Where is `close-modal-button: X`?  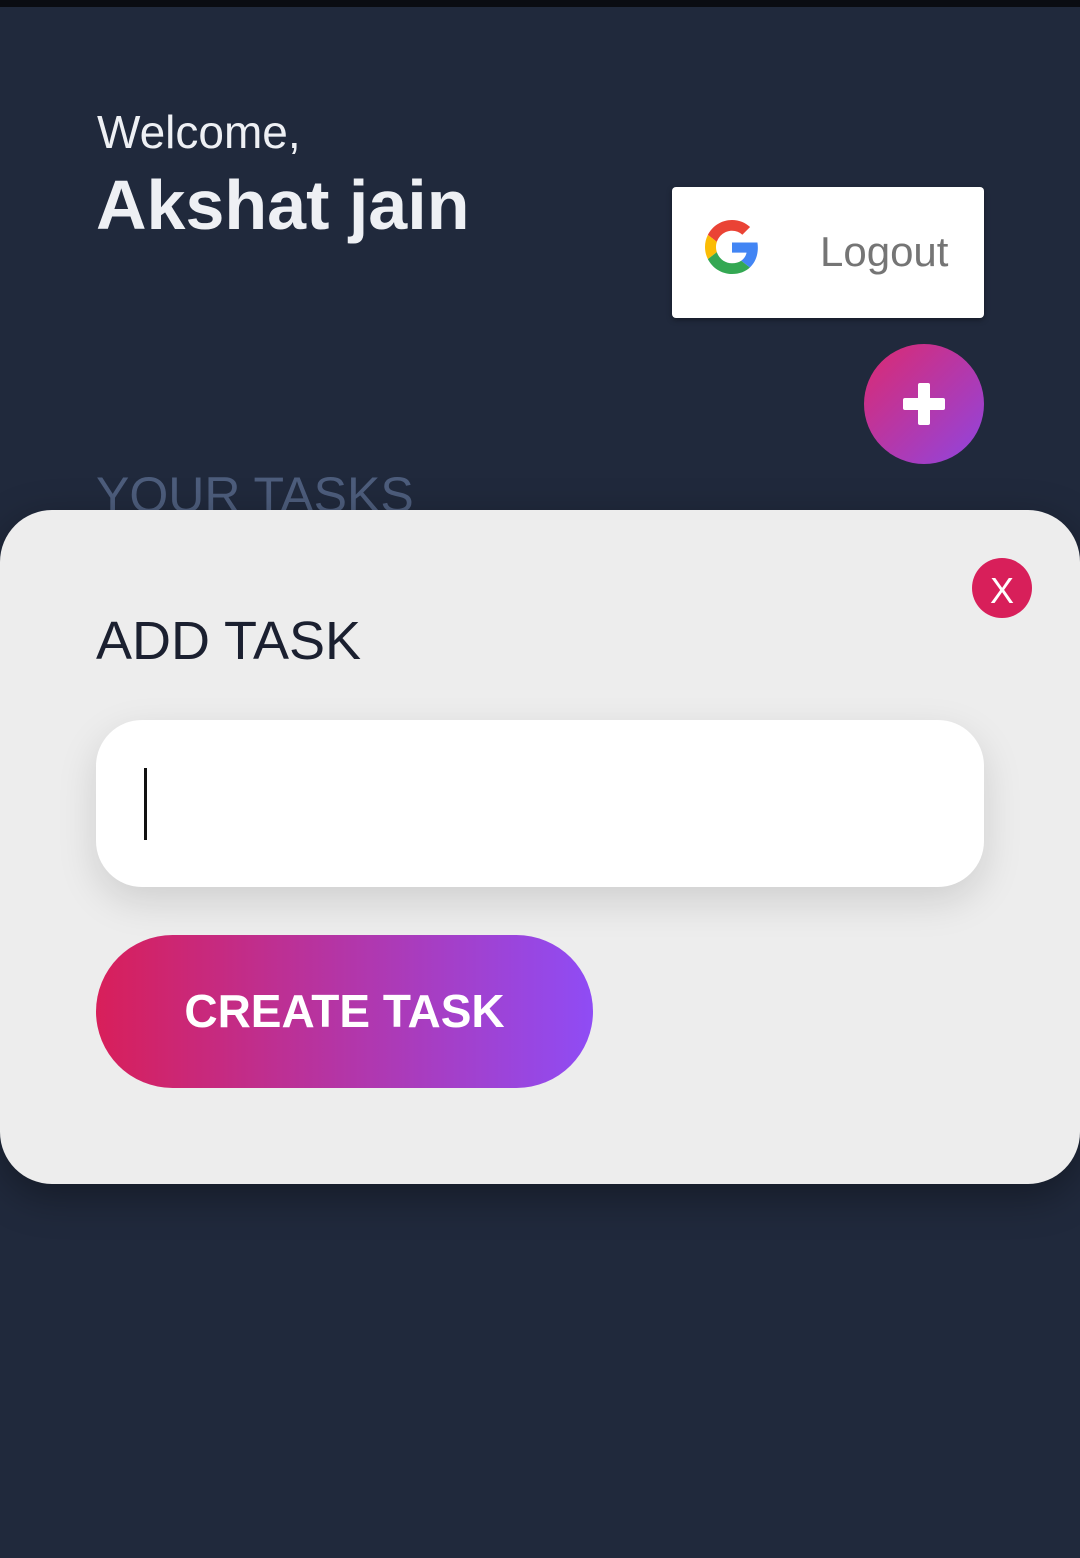
close-modal-button: X is located at coordinates (1002, 588).